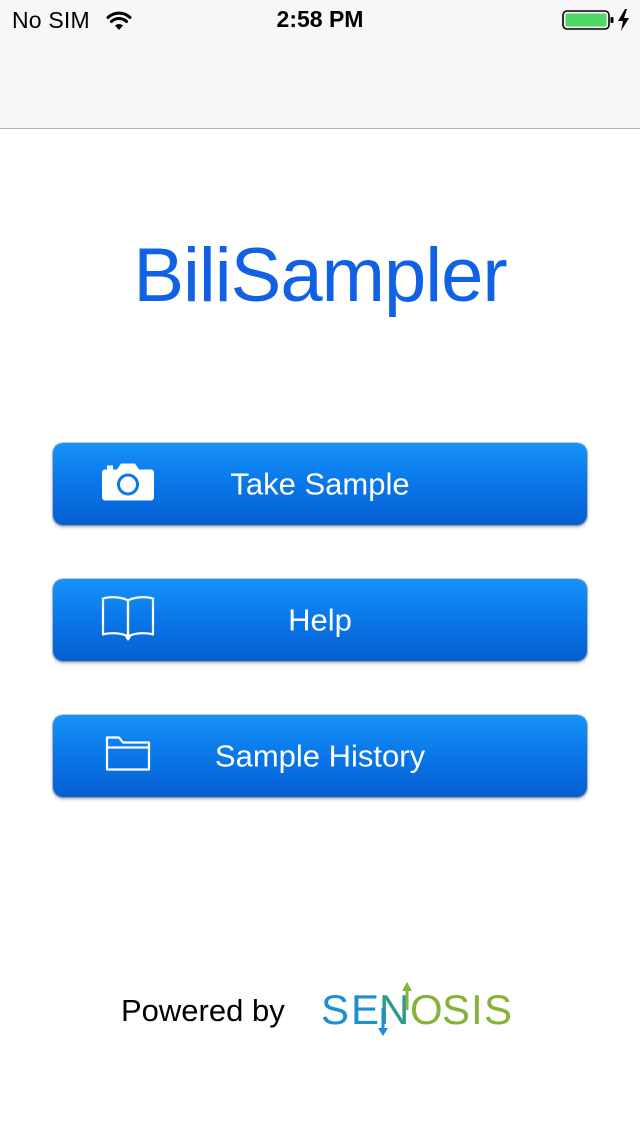  Describe the element at coordinates (203, 1010) in the screenshot. I see `powered-by-label: Powered by` at that location.